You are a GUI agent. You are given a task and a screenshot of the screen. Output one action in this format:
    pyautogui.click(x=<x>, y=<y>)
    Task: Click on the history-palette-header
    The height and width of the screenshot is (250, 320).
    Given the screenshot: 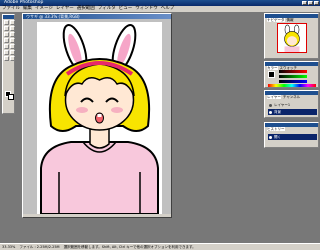 What is the action you would take?
    pyautogui.click(x=291, y=125)
    